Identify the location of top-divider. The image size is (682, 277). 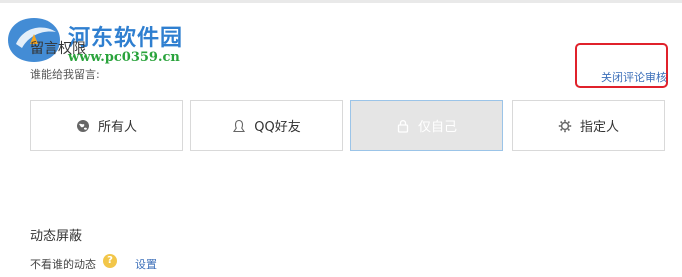
(341, 1).